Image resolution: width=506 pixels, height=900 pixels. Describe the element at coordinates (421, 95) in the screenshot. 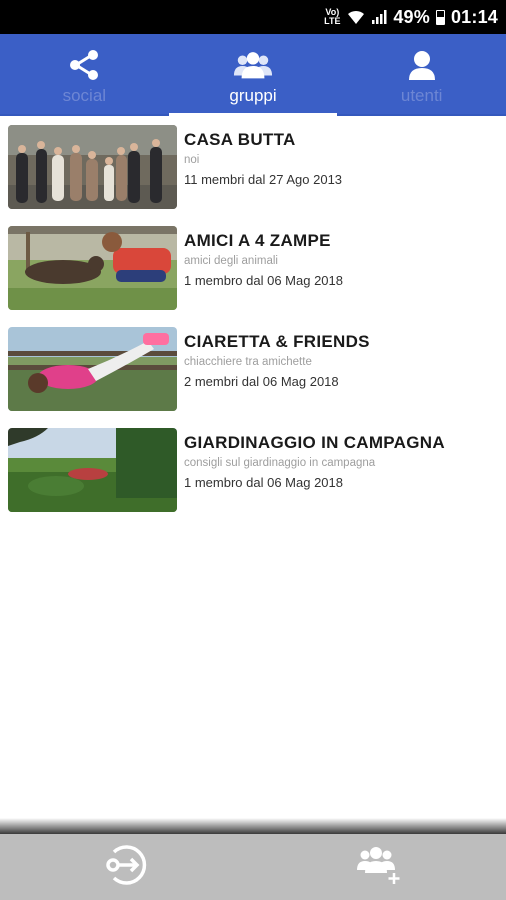

I see `tab-utenti-label: utenti` at that location.